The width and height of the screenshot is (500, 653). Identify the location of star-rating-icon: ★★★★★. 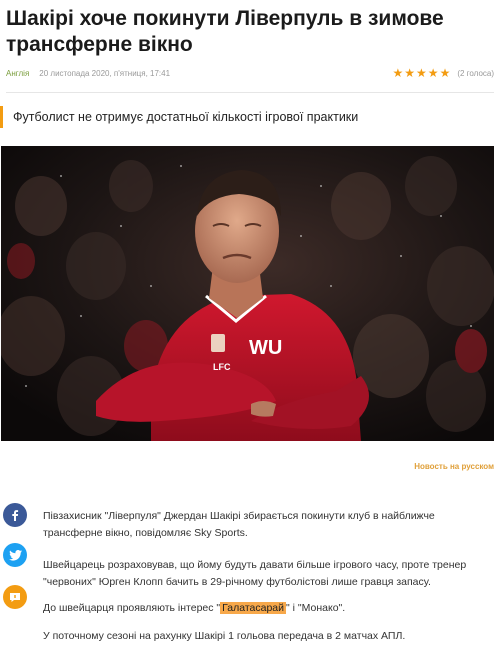
(422, 73).